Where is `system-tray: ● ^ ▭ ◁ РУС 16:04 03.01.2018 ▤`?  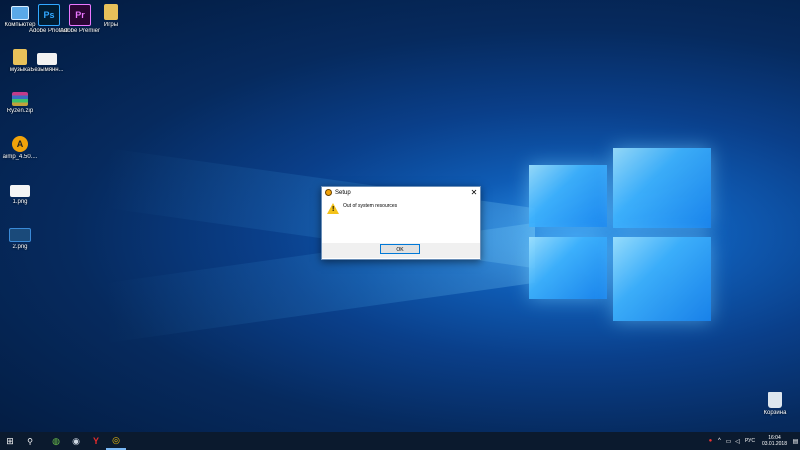
system-tray: ● ^ ▭ ◁ РУС 16:04 03.01.2018 ▤ is located at coordinates (753, 441).